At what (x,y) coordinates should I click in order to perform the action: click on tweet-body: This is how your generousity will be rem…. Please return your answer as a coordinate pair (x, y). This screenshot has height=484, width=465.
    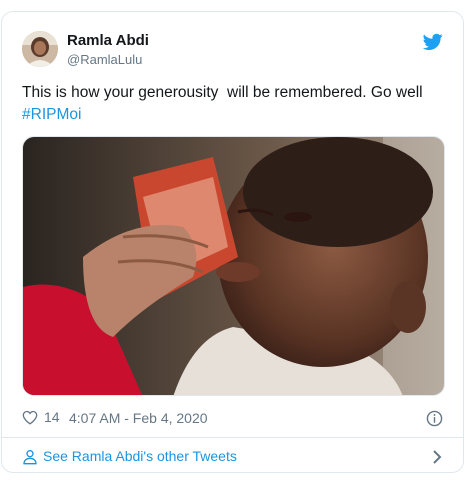
    Looking at the image, I should click on (224, 92).